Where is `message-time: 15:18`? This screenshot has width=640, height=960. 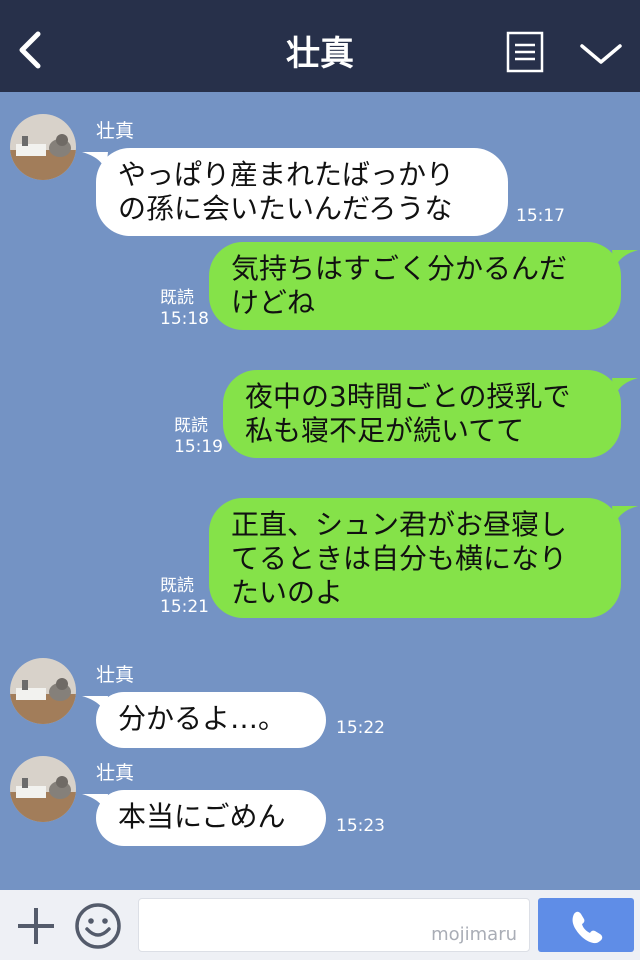
message-time: 15:18 is located at coordinates (184, 319).